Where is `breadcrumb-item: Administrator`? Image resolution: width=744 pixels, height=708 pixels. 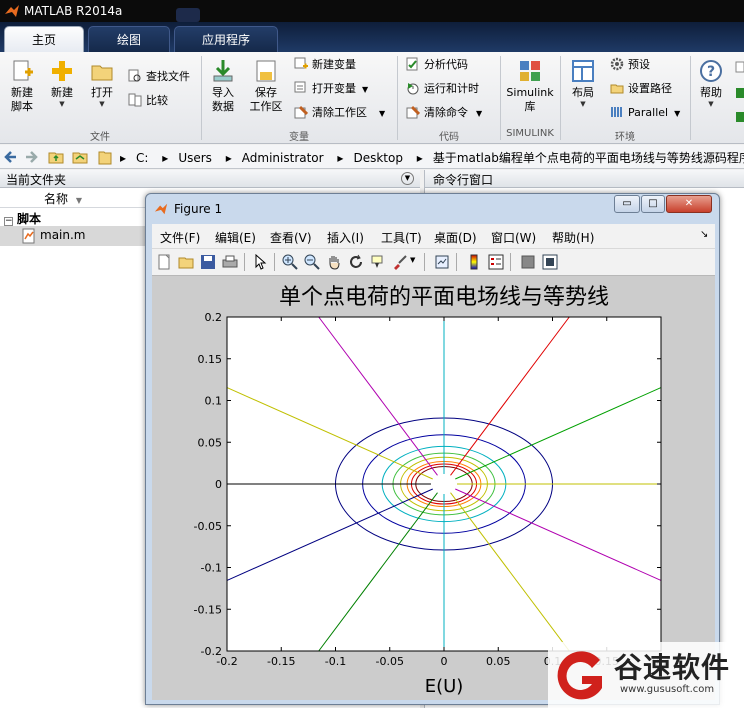 breadcrumb-item: Administrator is located at coordinates (283, 158).